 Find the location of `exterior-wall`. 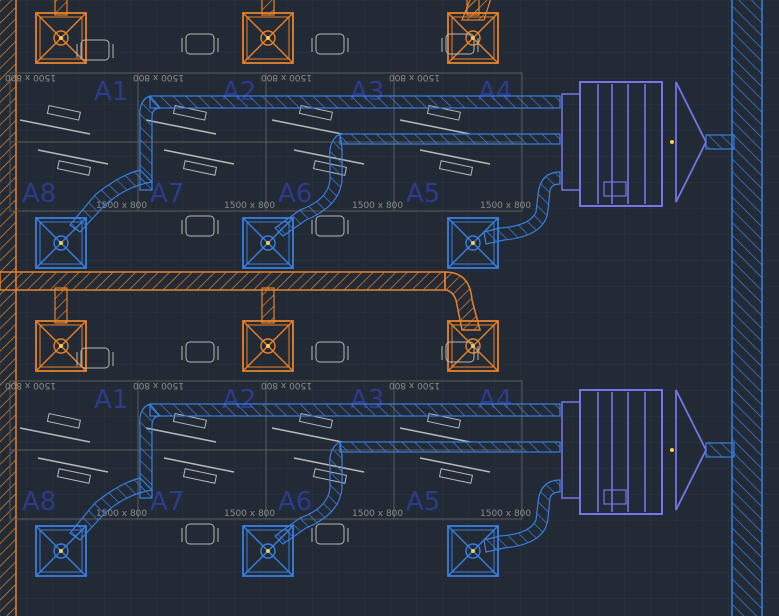

exterior-wall is located at coordinates (747, 308).